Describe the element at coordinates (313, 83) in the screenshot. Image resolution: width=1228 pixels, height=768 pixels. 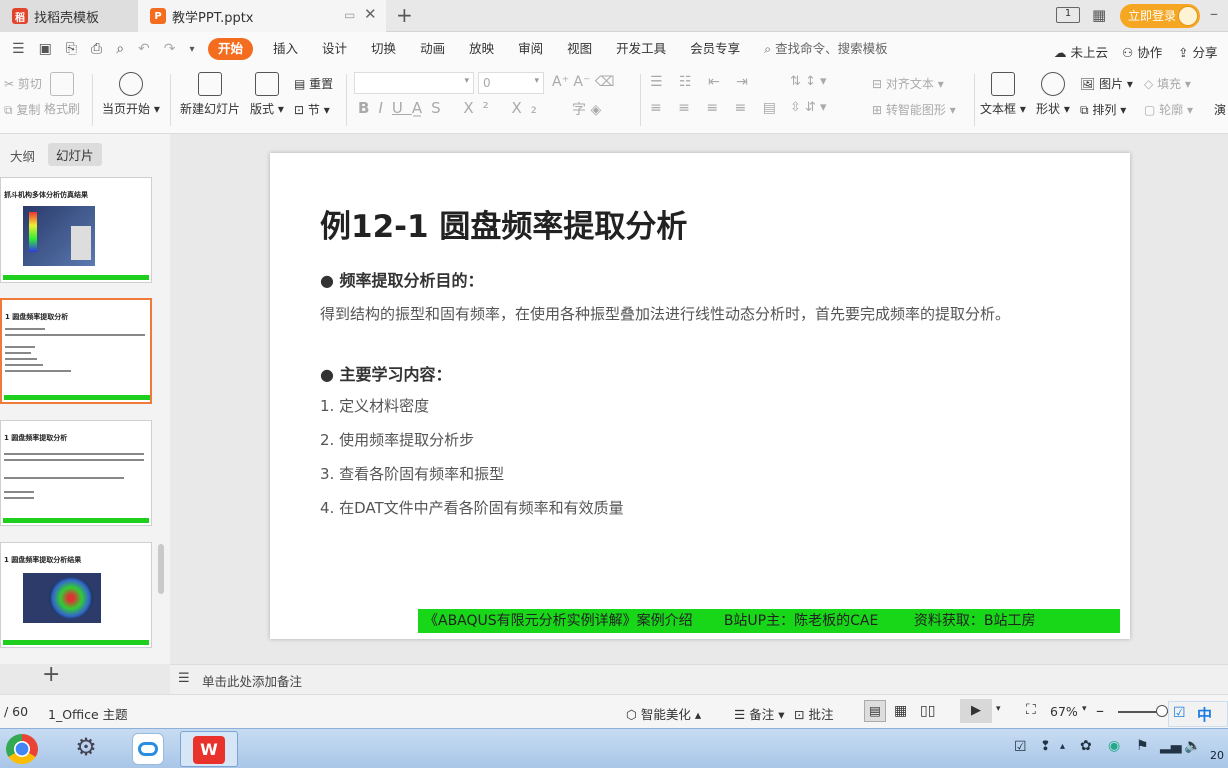
I see `reset-button: ▤ 重置` at that location.